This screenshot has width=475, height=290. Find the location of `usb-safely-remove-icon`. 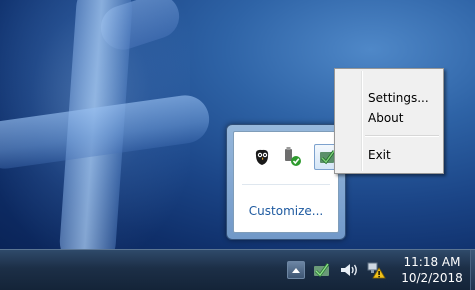

usb-safely-remove-icon is located at coordinates (292, 157).